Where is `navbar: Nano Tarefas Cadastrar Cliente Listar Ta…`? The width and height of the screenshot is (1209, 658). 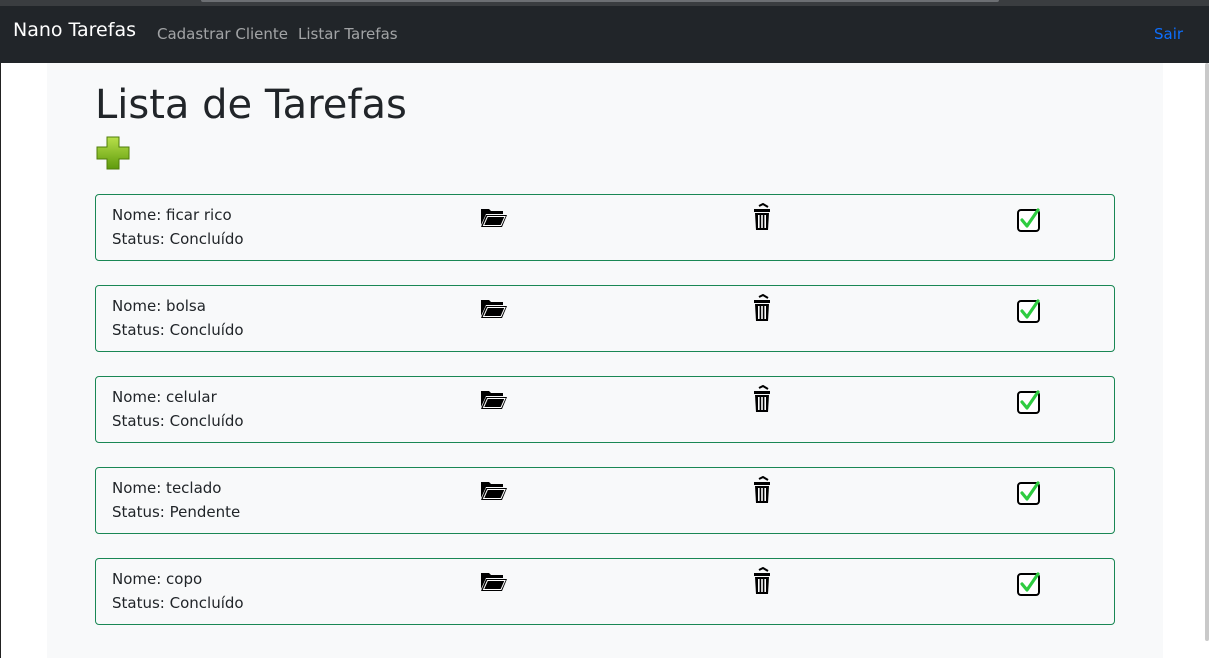
navbar: Nano Tarefas Cadastrar Cliente Listar Ta… is located at coordinates (604, 34).